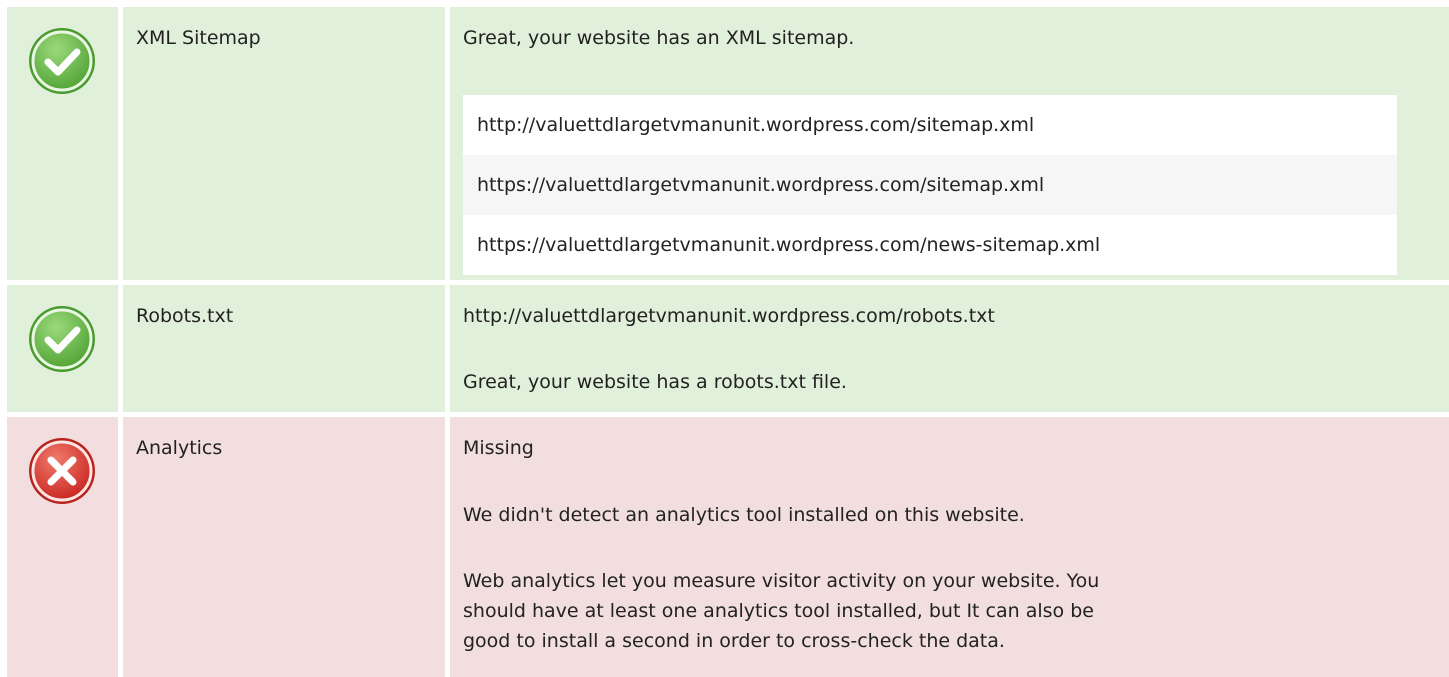 This screenshot has height=677, width=1449. Describe the element at coordinates (62, 471) in the screenshot. I see `x-circle-icon` at that location.